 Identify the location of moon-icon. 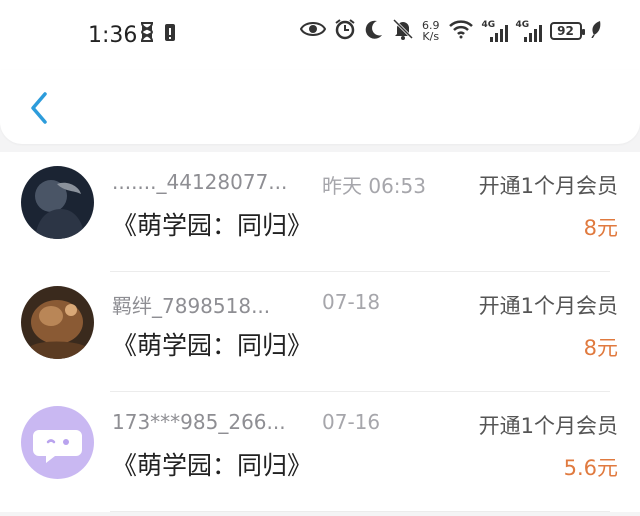
(374, 31).